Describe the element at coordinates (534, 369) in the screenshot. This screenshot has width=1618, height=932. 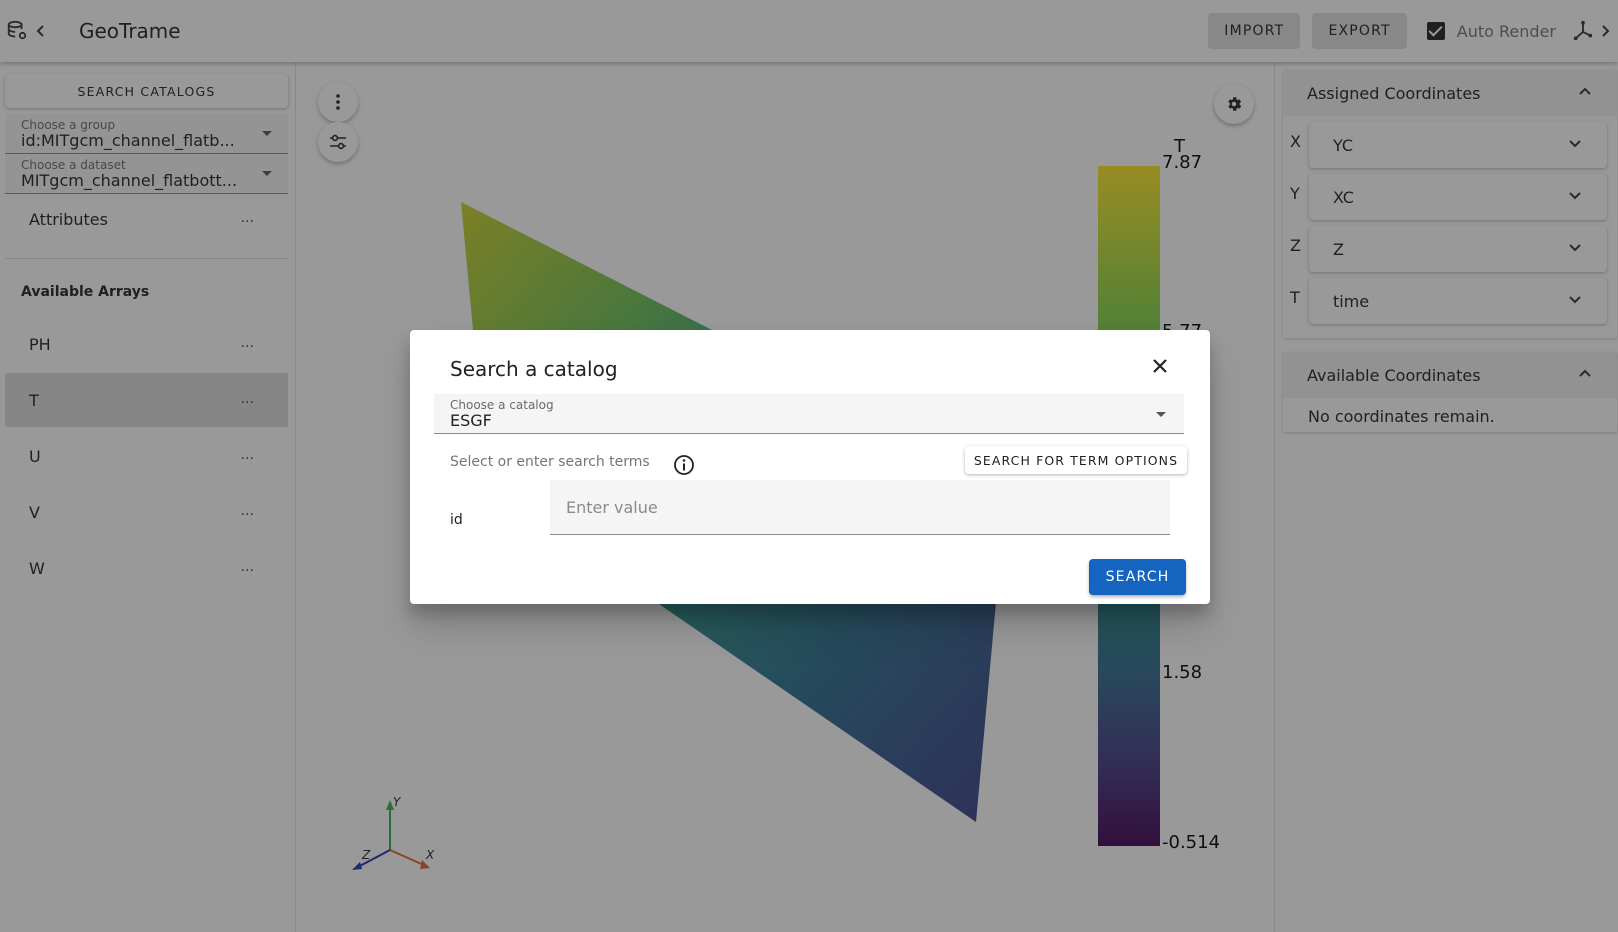
I see `dialog-title: Search a catalog` at that location.